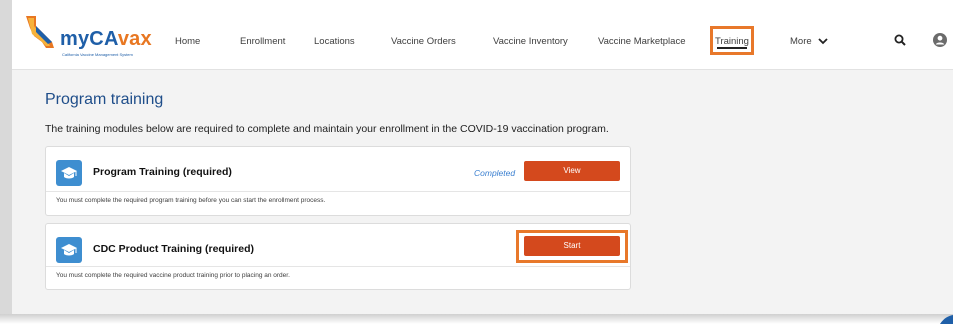 The image size is (953, 324). What do you see at coordinates (732, 48) in the screenshot?
I see `active-tab-underline` at bounding box center [732, 48].